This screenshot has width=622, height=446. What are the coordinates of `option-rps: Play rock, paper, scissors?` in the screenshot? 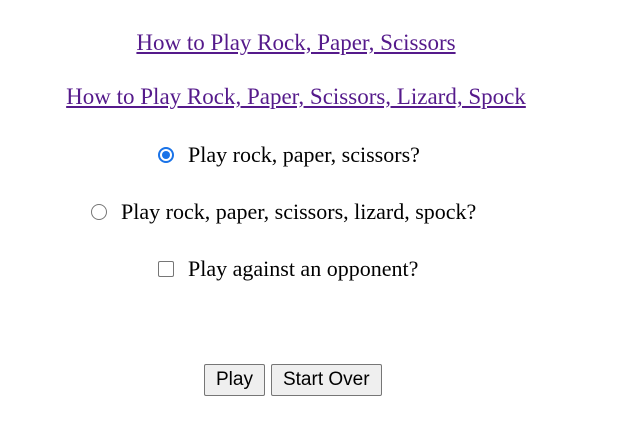 It's located at (289, 155).